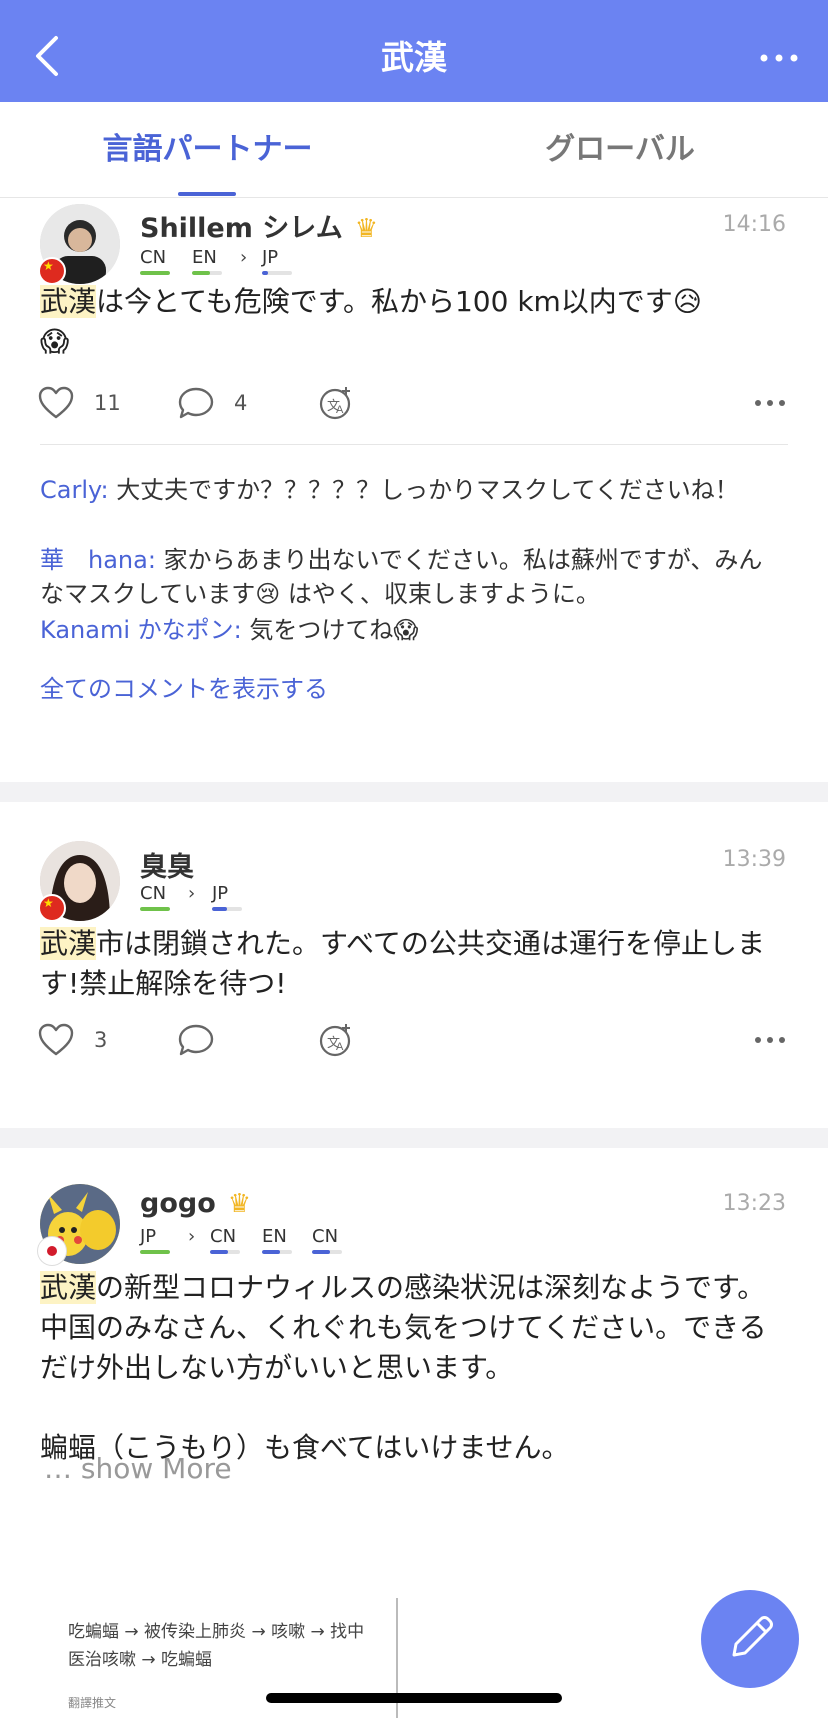 This screenshot has height=1718, width=828. I want to click on post-actions: 3 文A, so click(414, 1040).